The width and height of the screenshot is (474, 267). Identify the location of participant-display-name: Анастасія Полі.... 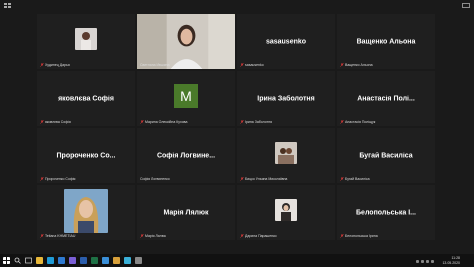
(386, 98).